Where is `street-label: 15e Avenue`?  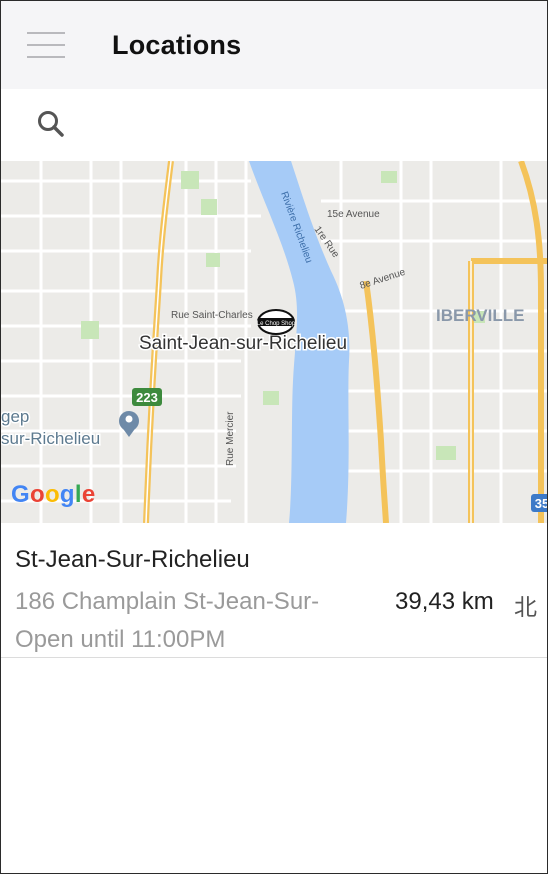 street-label: 15e Avenue is located at coordinates (353, 214).